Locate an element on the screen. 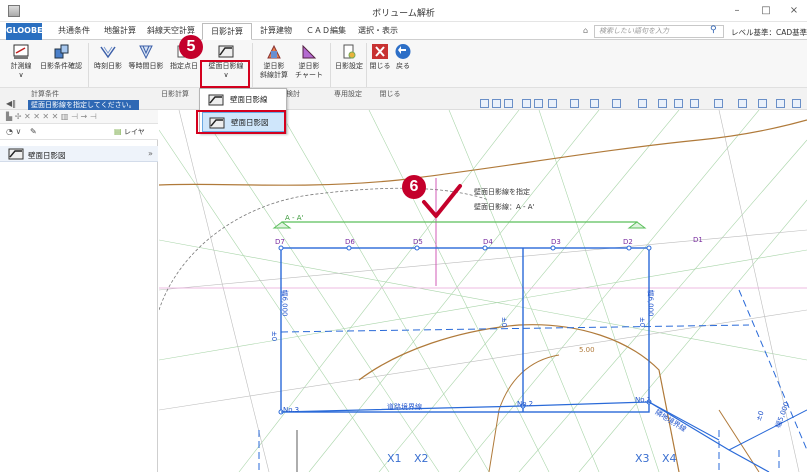 This screenshot has width=807, height=472. collapse-icon: » is located at coordinates (150, 153).